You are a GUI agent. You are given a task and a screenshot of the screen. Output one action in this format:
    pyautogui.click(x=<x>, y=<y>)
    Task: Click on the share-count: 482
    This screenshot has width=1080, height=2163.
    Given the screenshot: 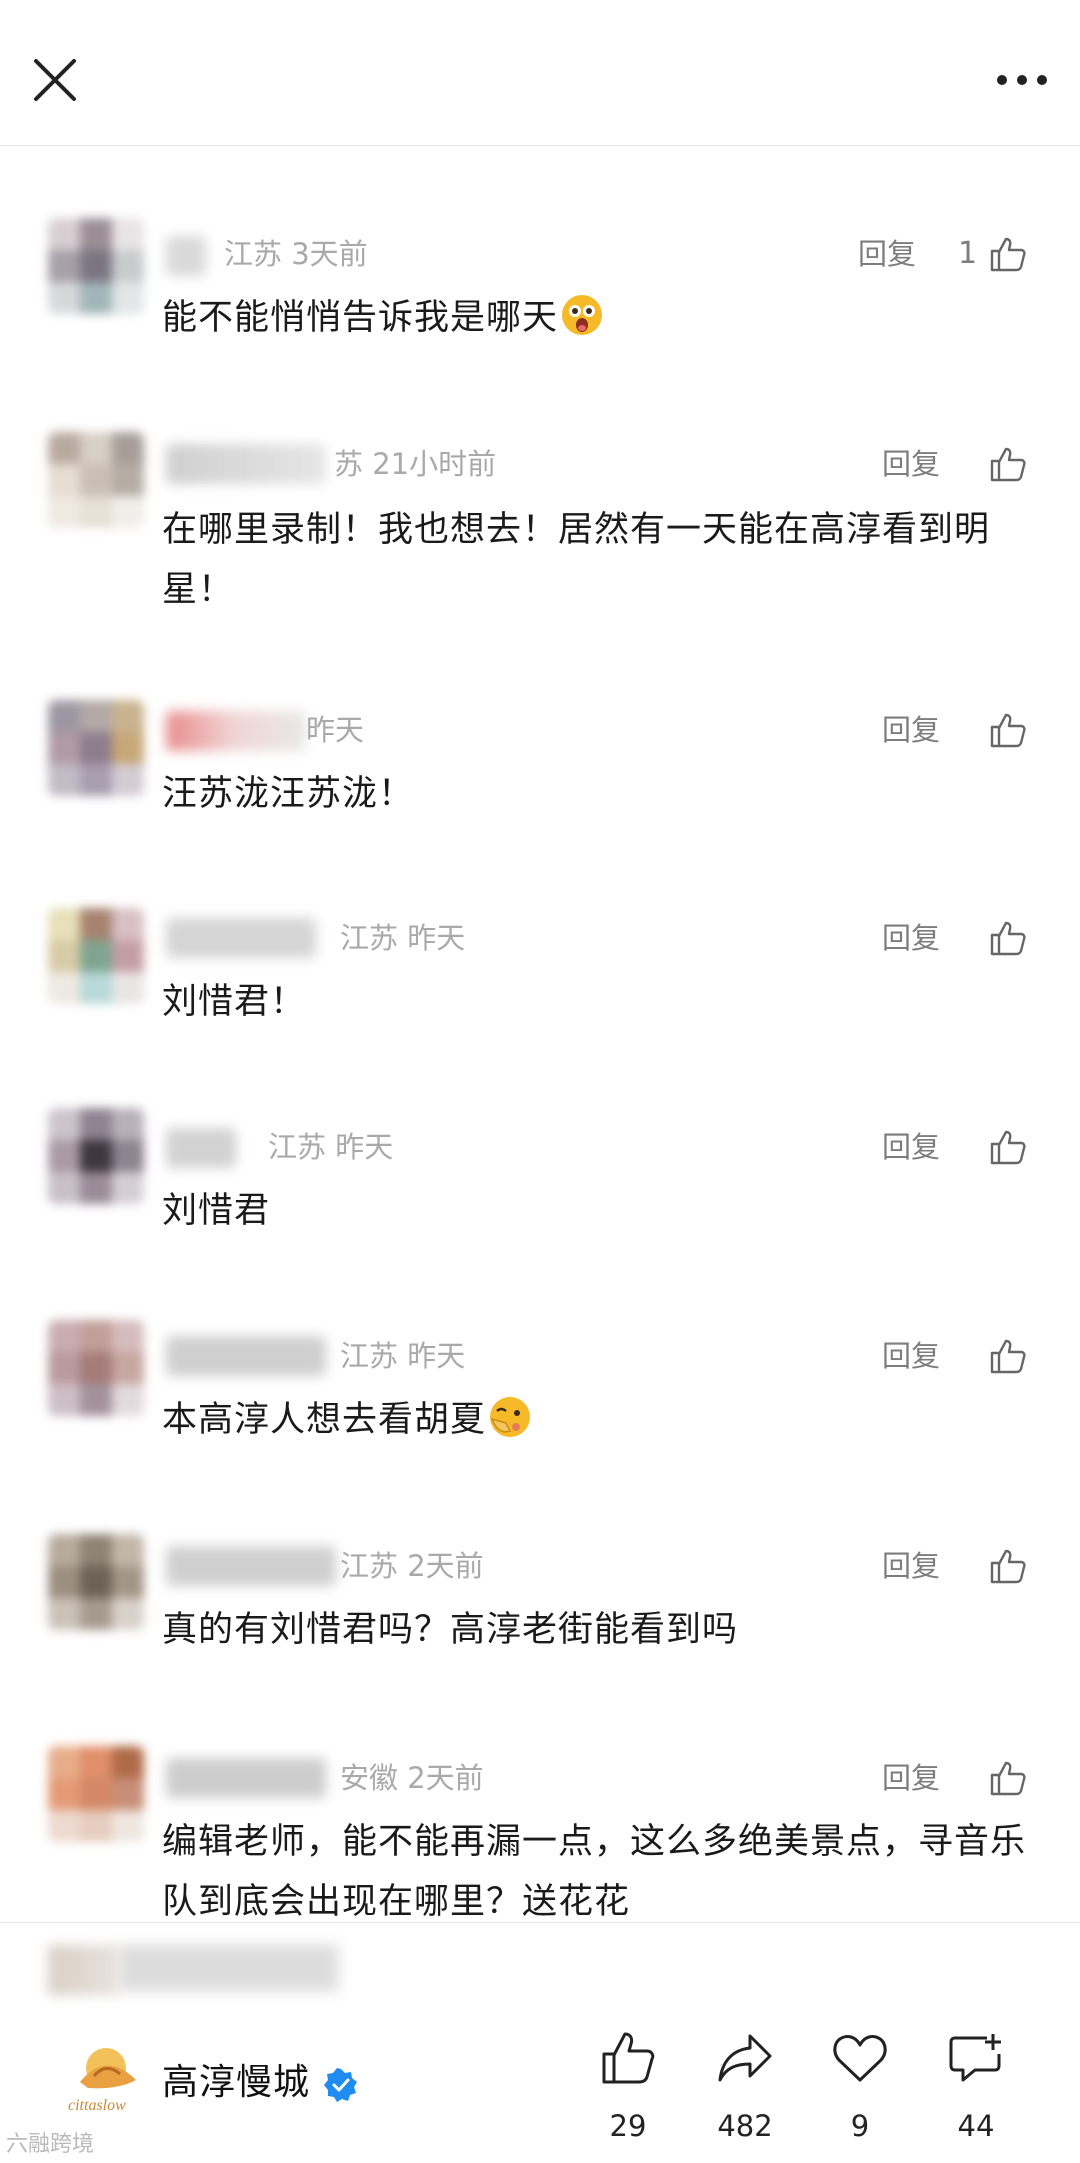 What is the action you would take?
    pyautogui.click(x=745, y=2126)
    